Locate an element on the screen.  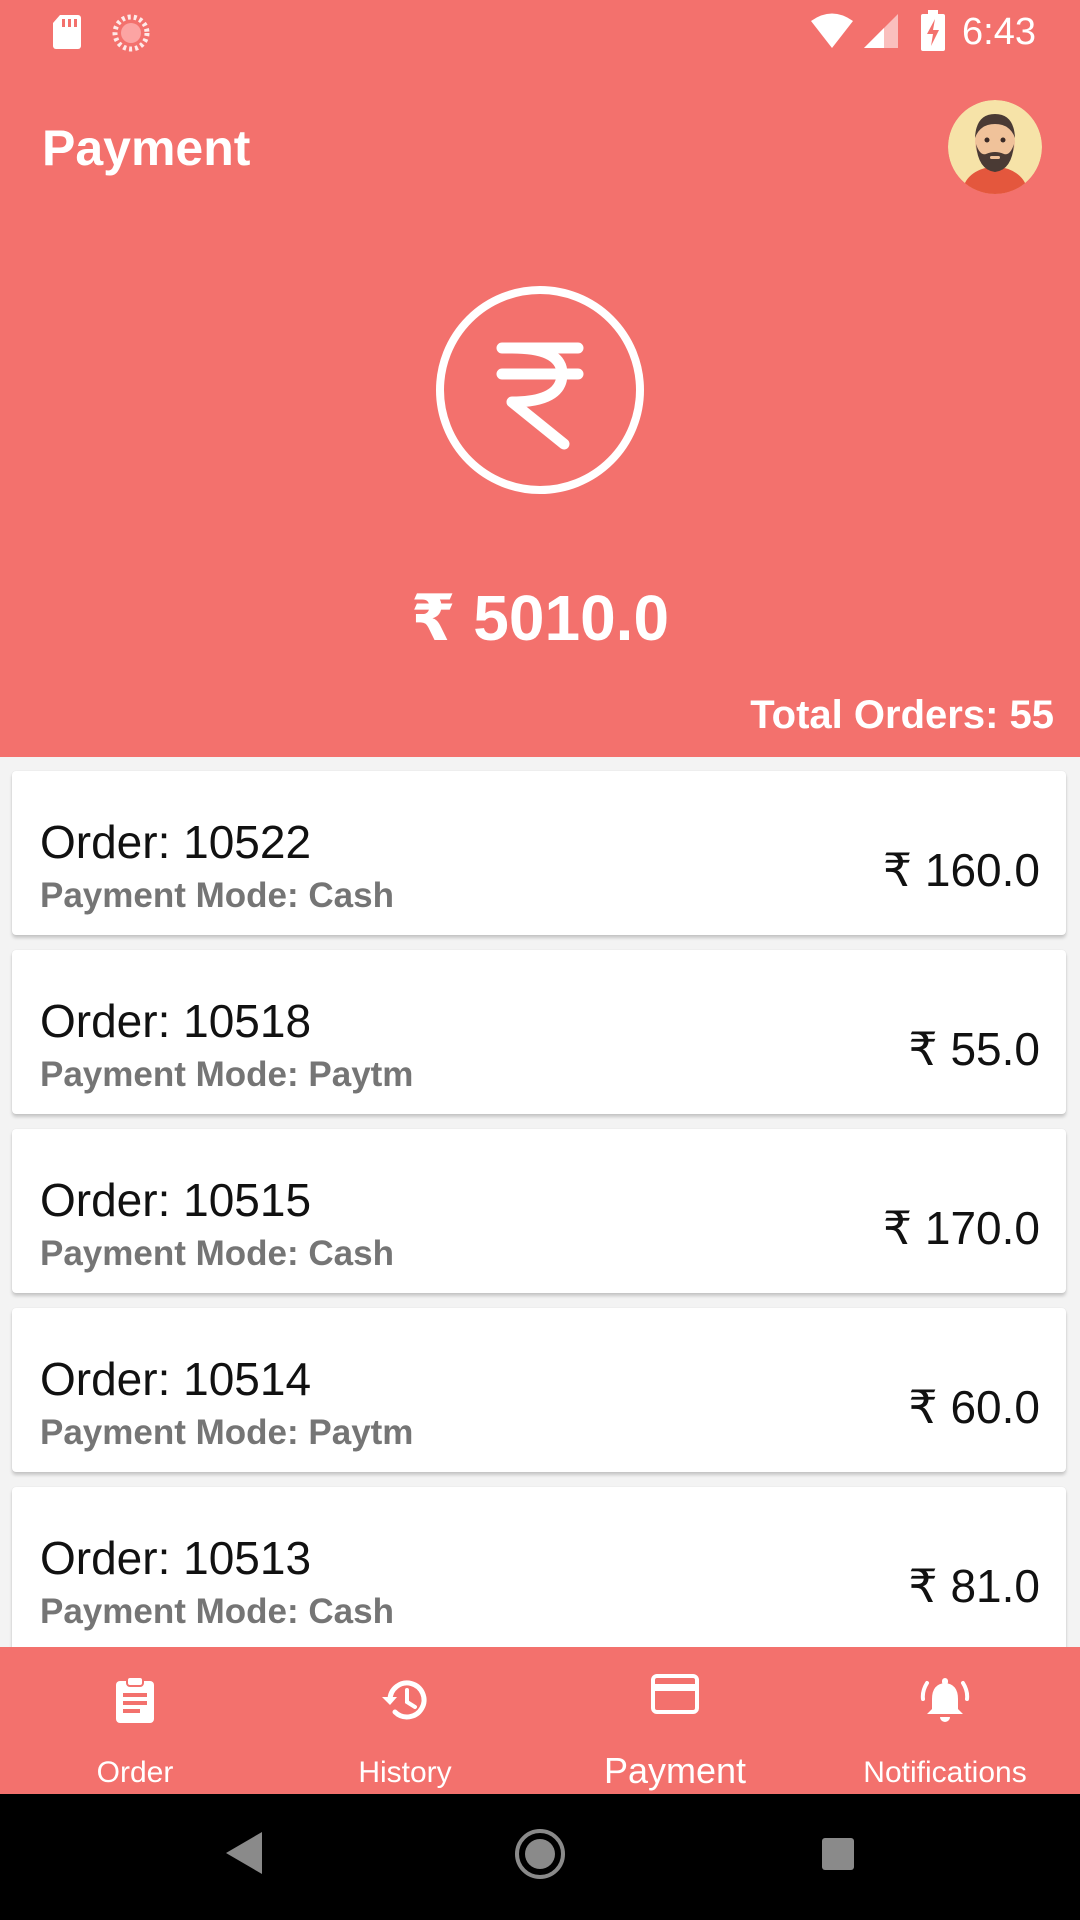
nav-label-notifications: Notifications is located at coordinates (945, 1772).